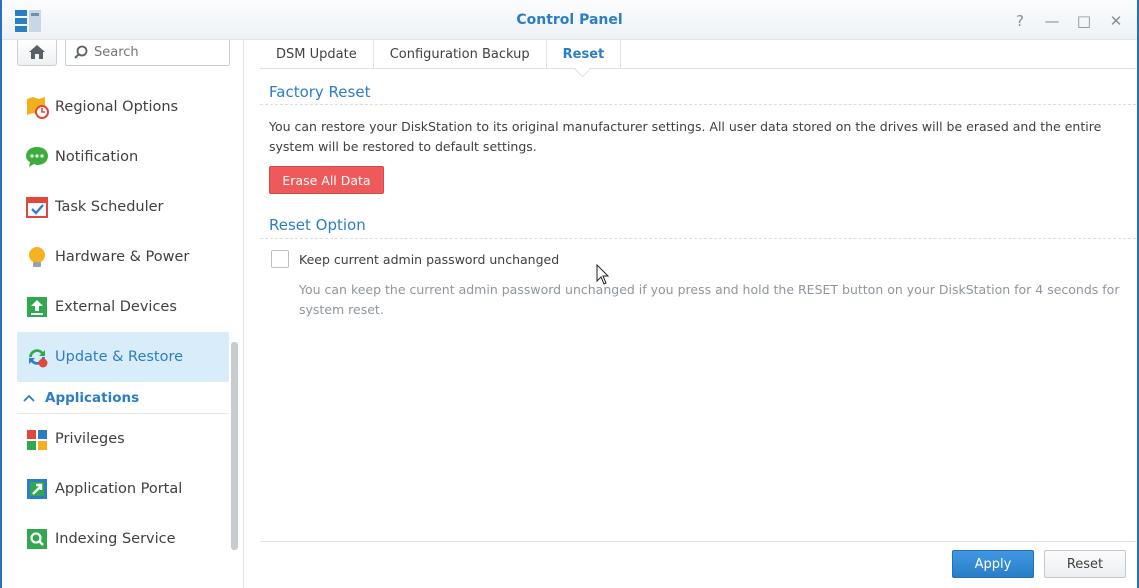  Describe the element at coordinates (603, 274) in the screenshot. I see `mouse-cursor-icon` at that location.